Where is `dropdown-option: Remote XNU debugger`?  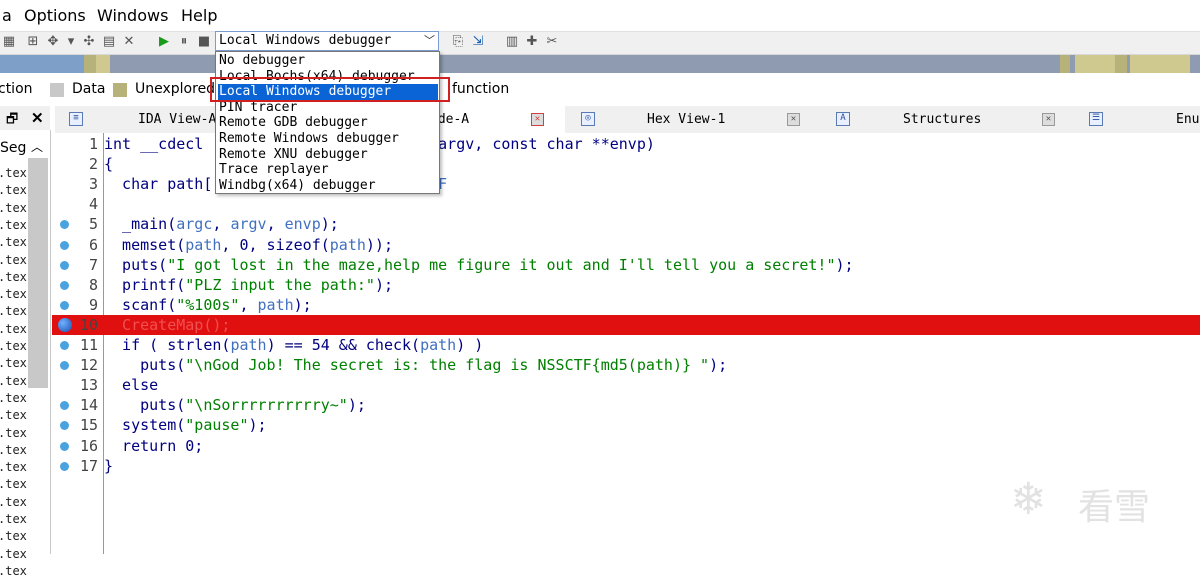
dropdown-option: Remote XNU debugger is located at coordinates (328, 155).